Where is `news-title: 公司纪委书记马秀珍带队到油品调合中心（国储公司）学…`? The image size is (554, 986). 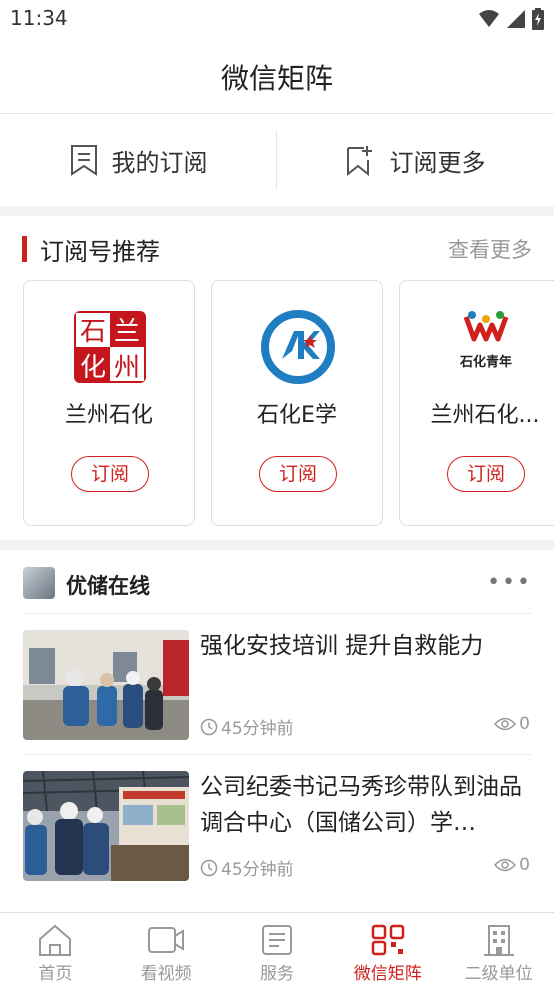 news-title: 公司纪委书记马秀珍带队到油品调合中心（国储公司）学… is located at coordinates (361, 805).